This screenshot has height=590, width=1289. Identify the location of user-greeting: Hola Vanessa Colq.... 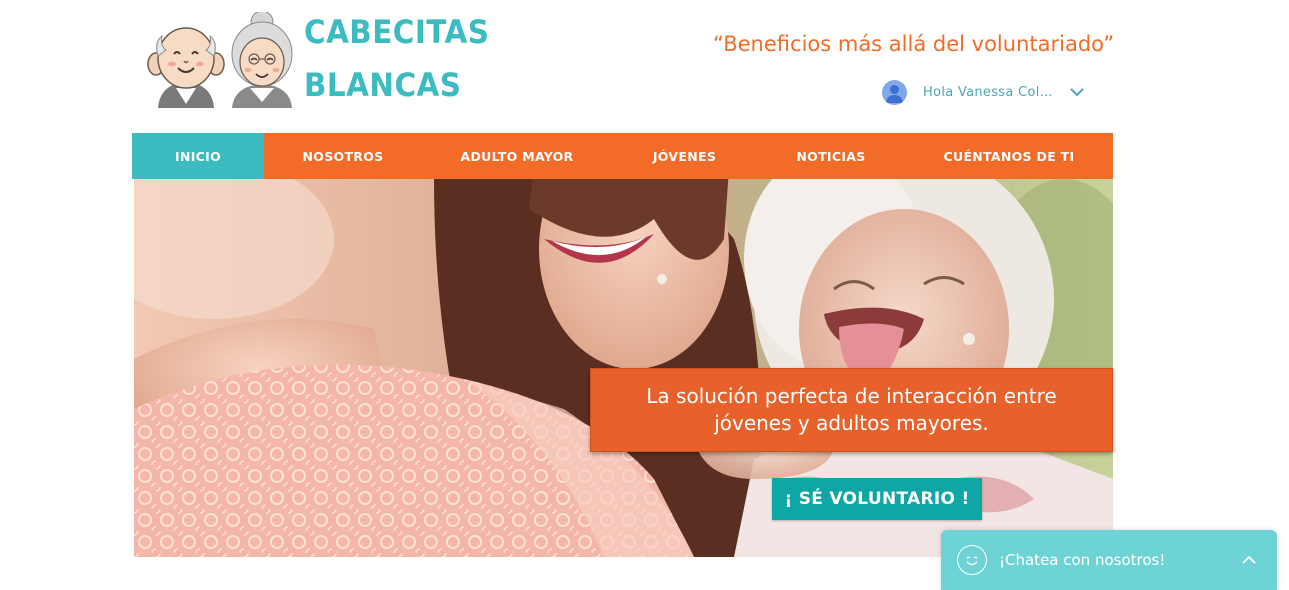
(991, 92).